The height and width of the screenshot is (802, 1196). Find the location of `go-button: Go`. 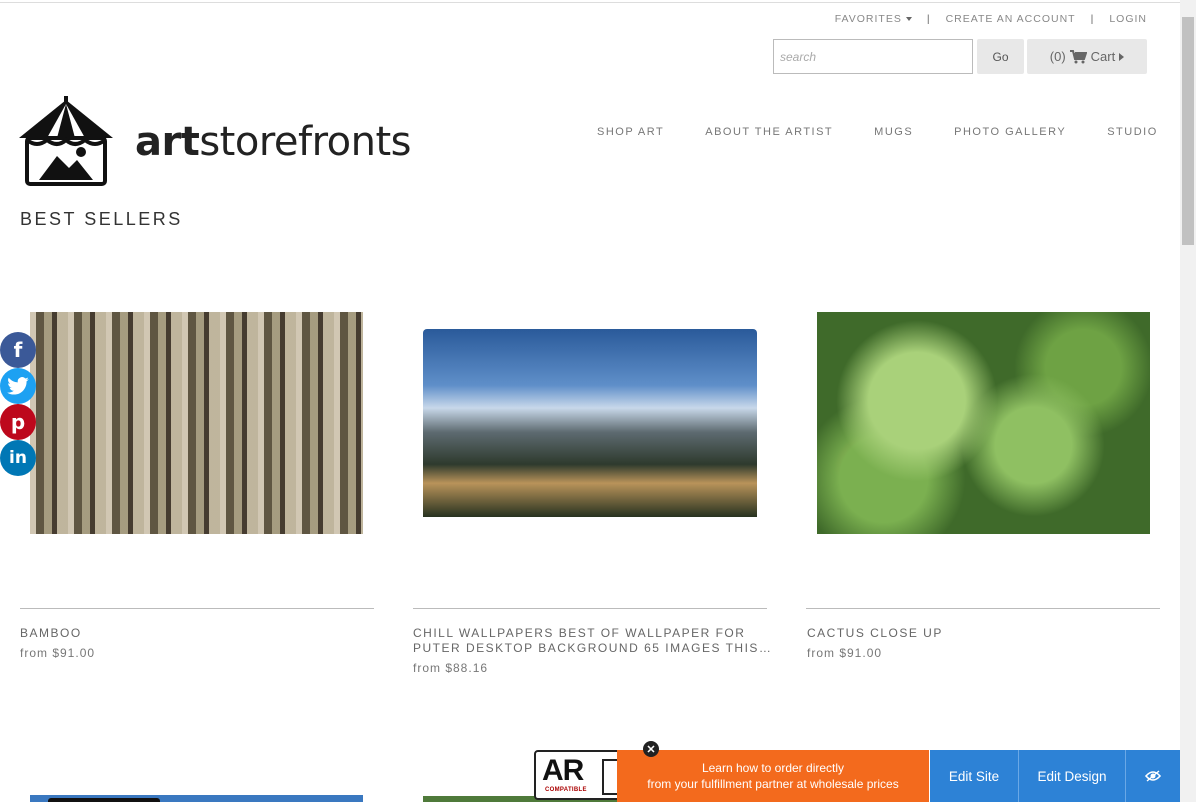

go-button: Go is located at coordinates (1000, 56).